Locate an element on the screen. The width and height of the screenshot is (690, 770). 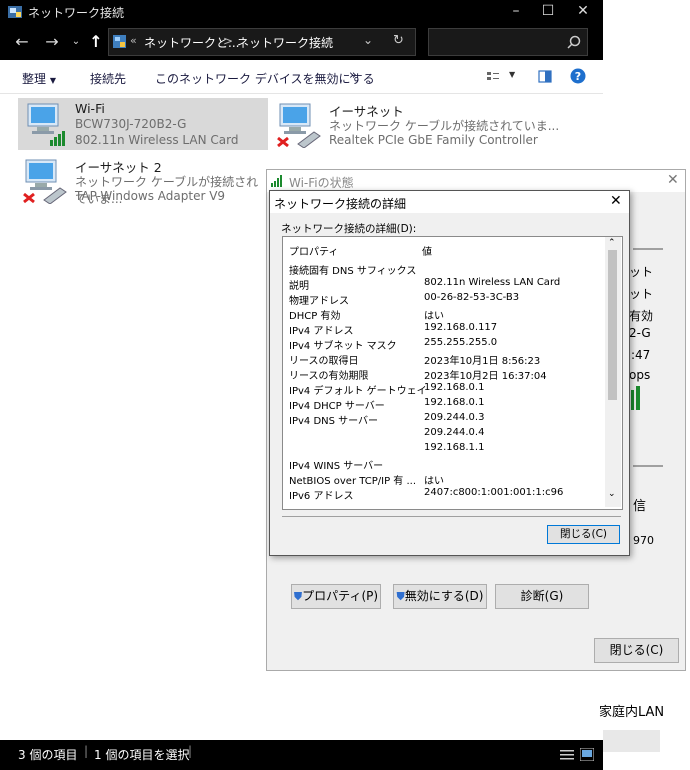
detail-row: IPv4 DHCP サーバー 192.168.0.1 is located at coordinates (386, 404).